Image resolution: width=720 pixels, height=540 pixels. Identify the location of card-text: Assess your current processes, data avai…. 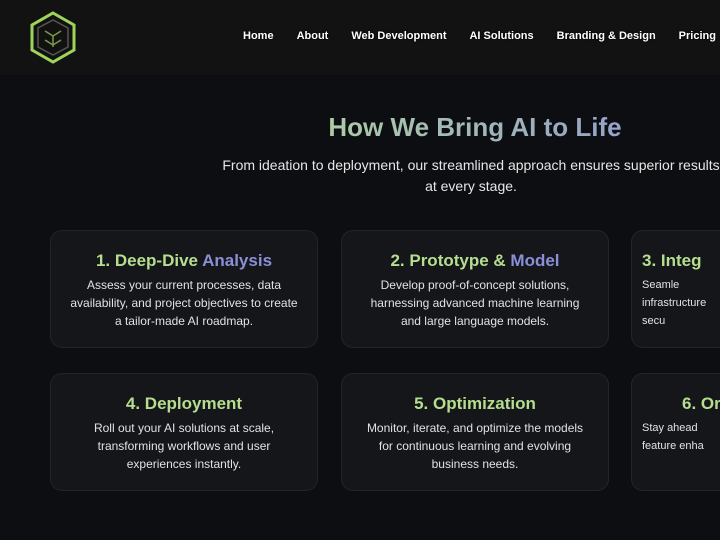
(184, 303).